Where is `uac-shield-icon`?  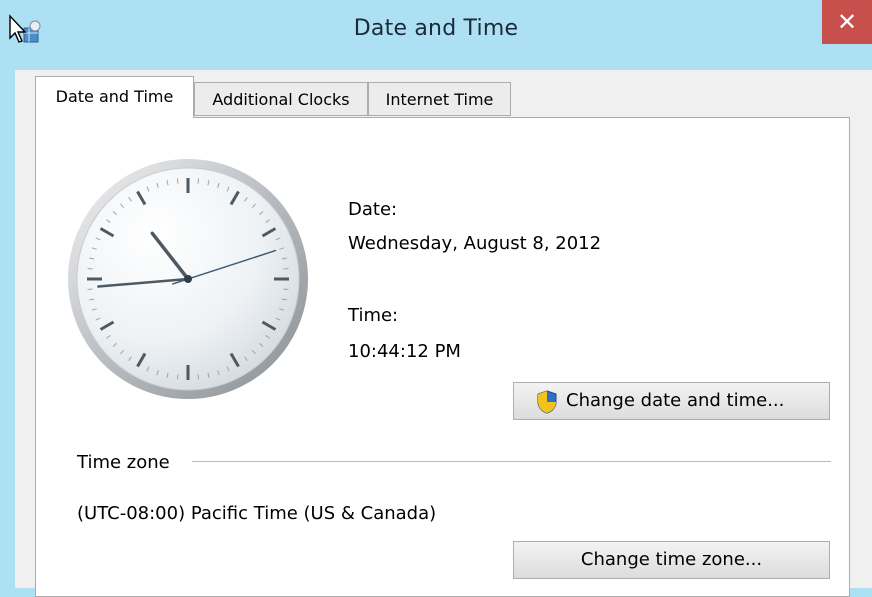
uac-shield-icon is located at coordinates (547, 402).